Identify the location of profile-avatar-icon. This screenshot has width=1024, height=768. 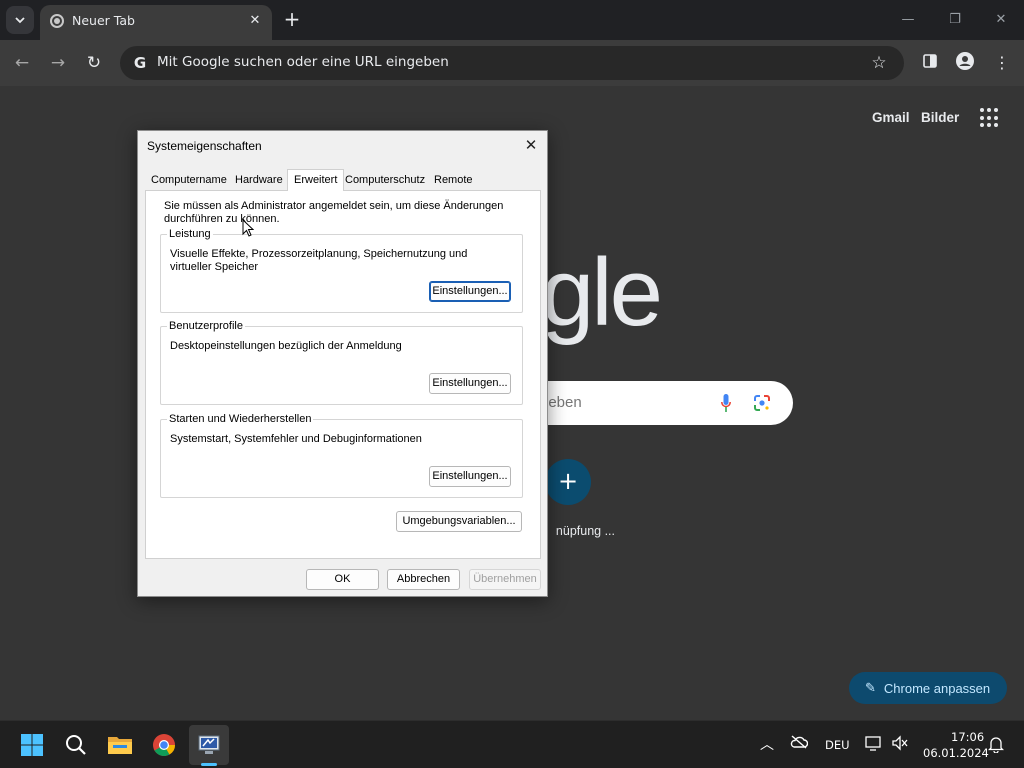
(965, 63).